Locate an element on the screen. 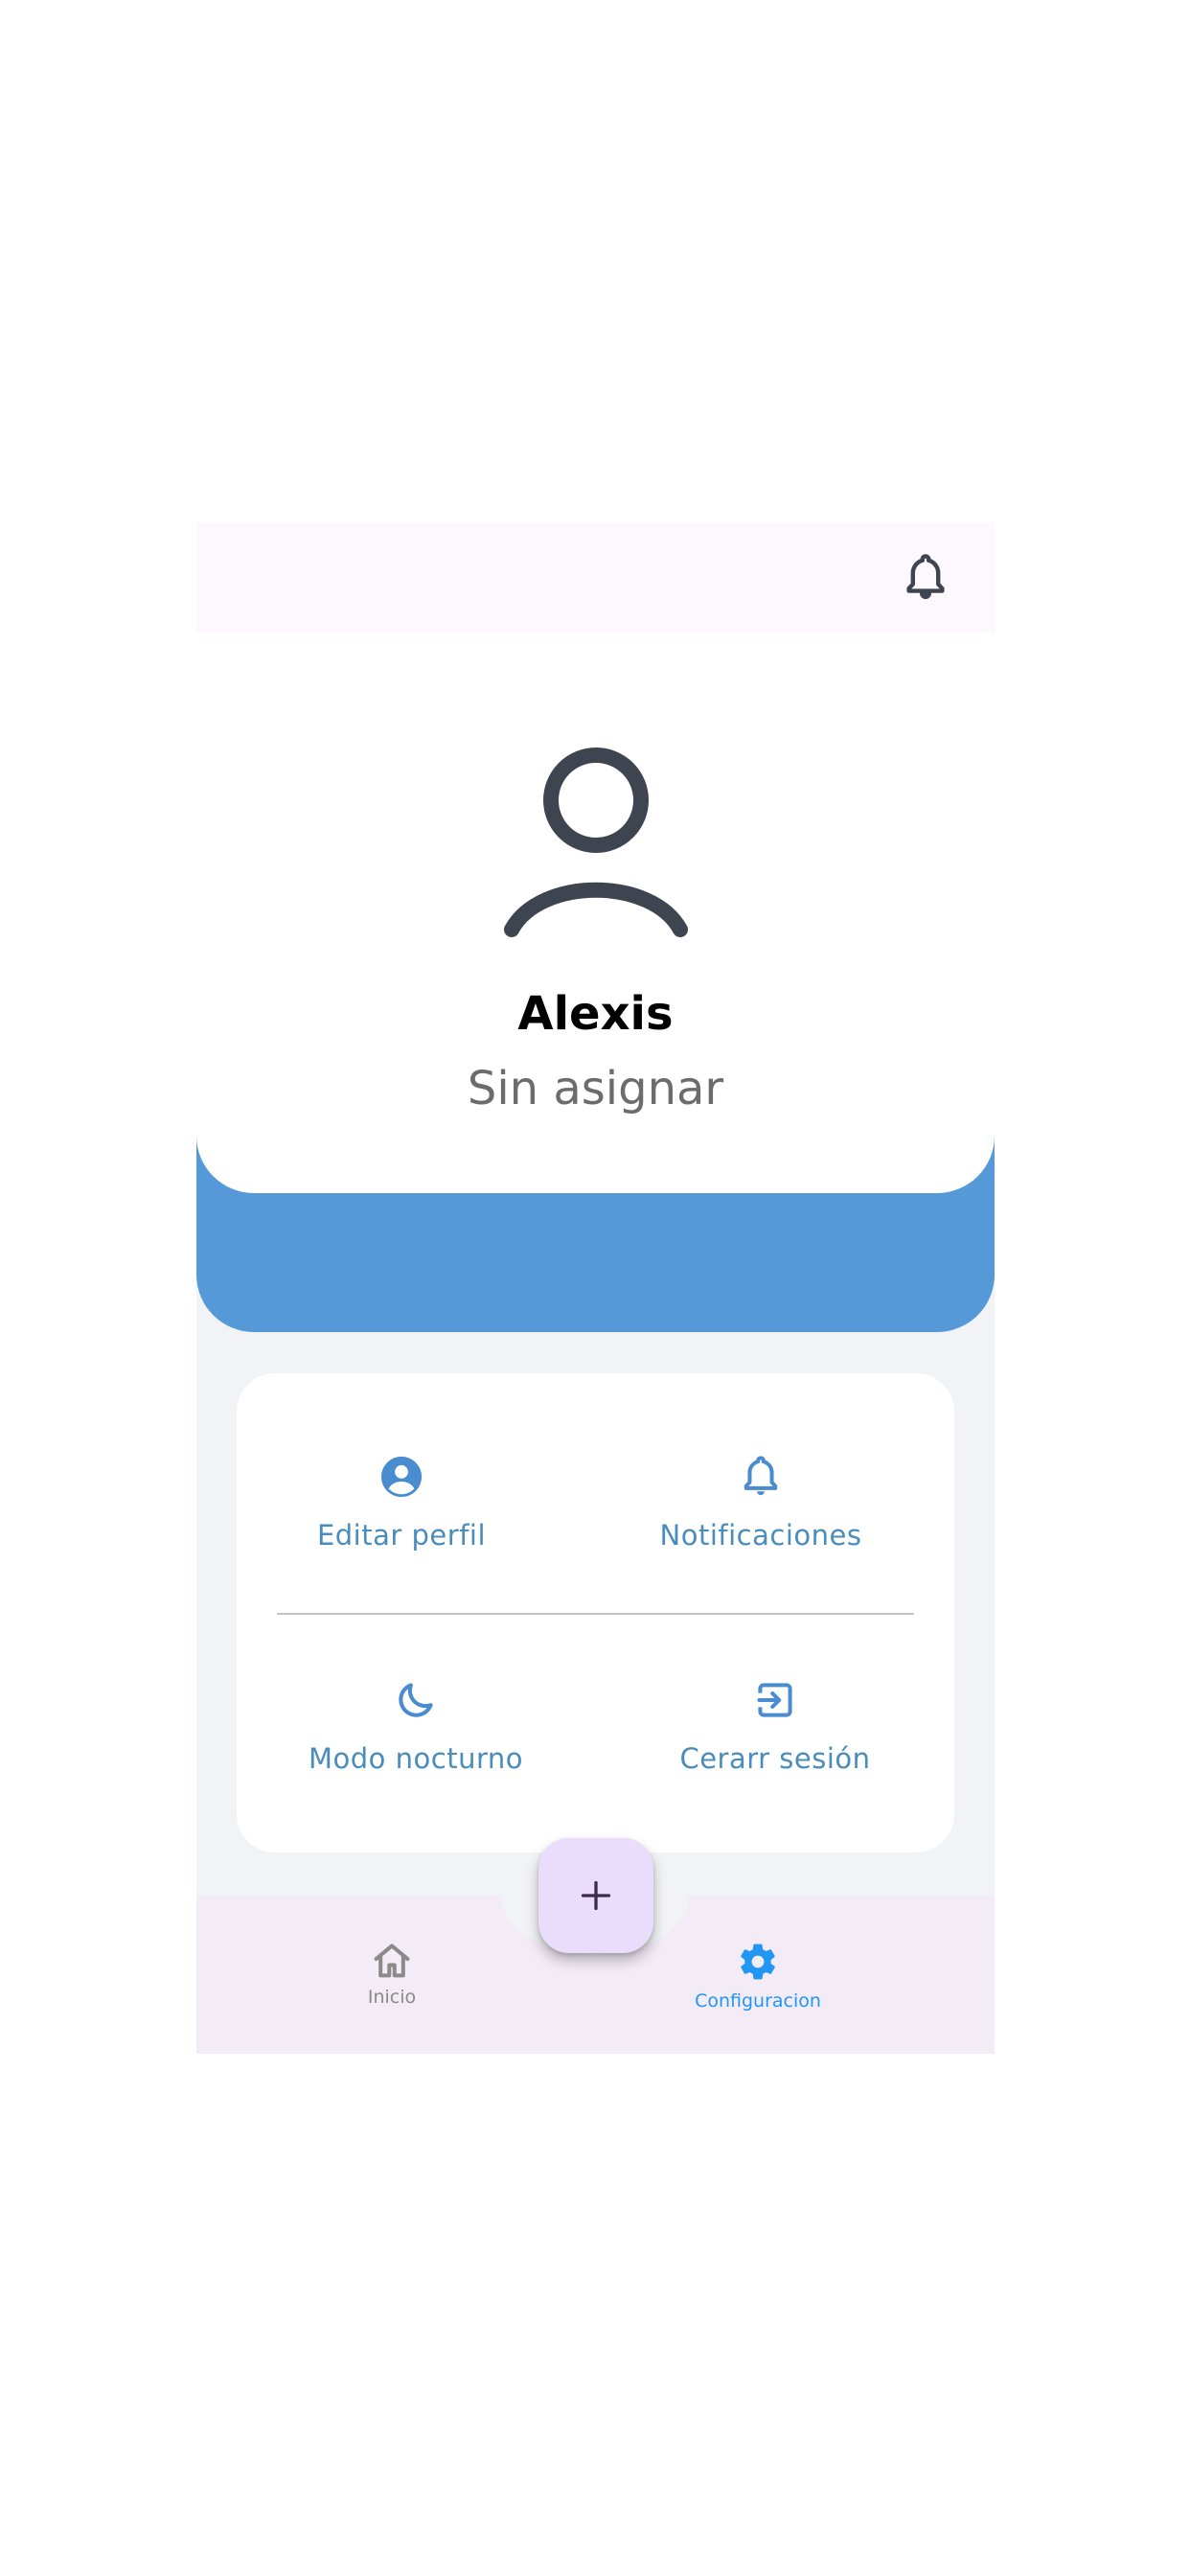  person-outline-icon is located at coordinates (596, 842).